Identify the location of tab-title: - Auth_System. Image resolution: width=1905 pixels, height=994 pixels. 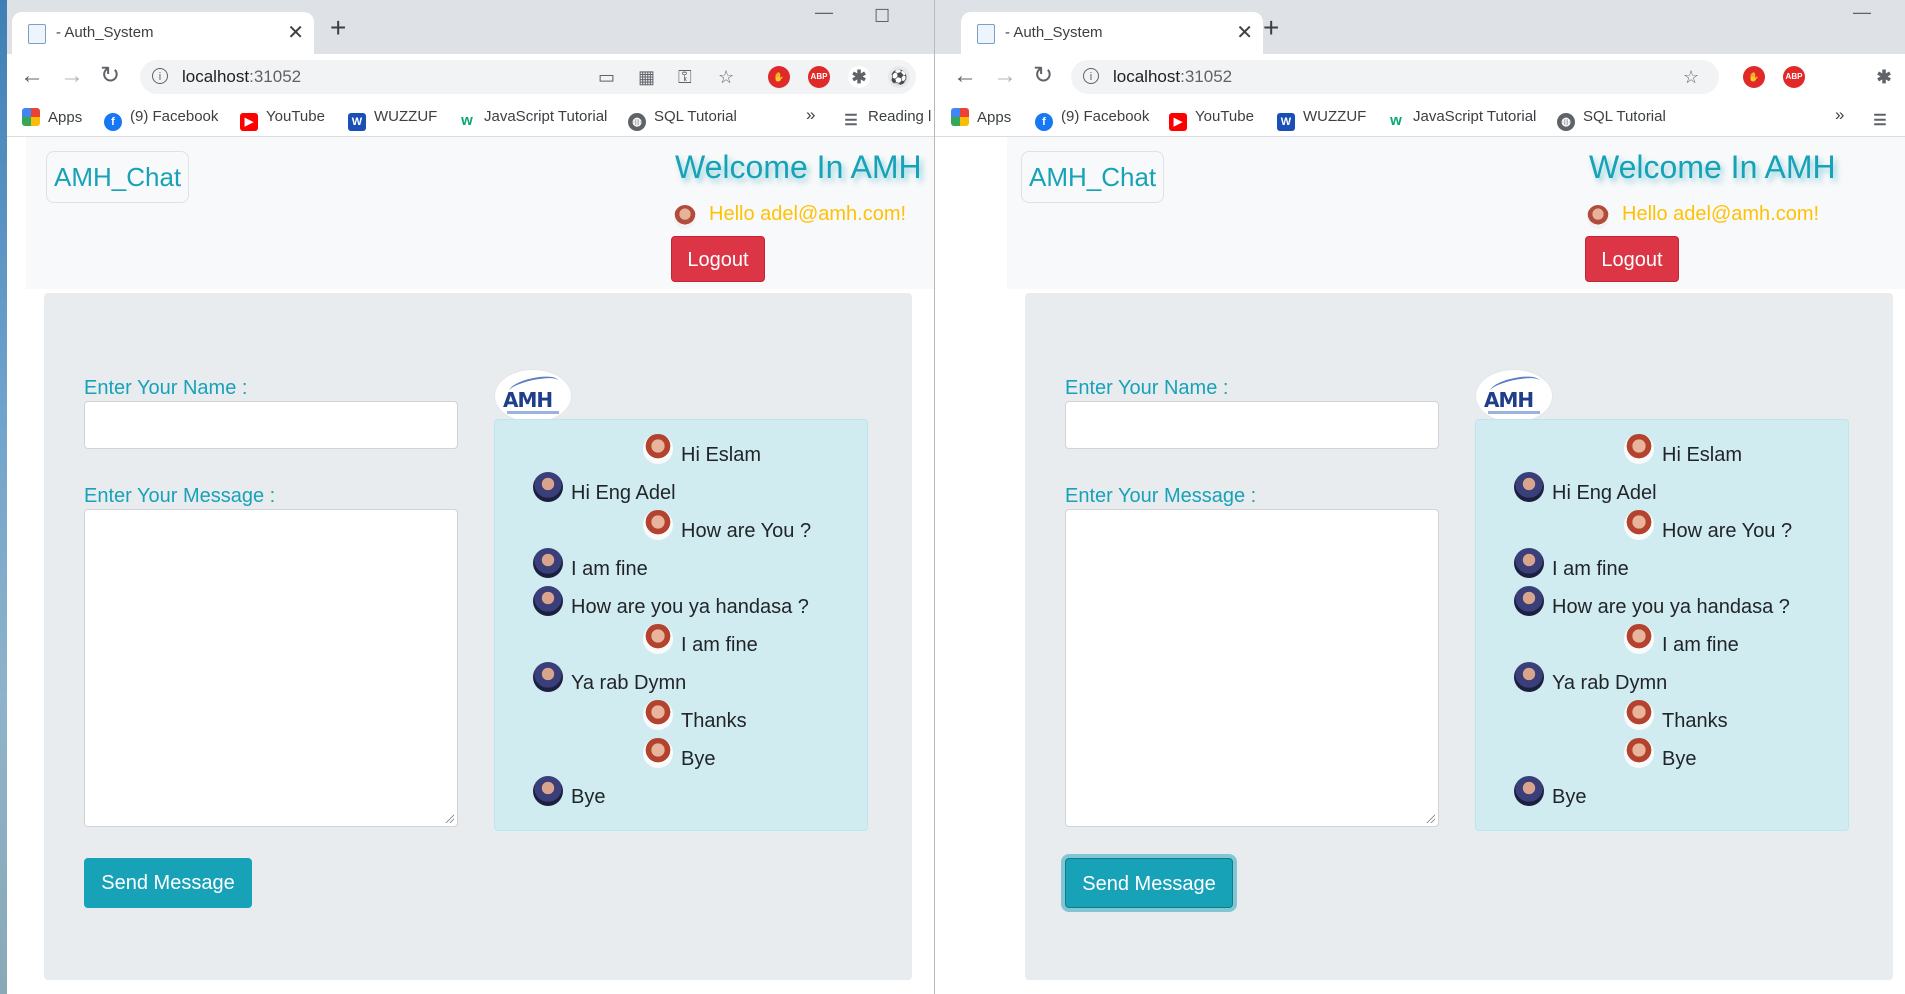
(1054, 32).